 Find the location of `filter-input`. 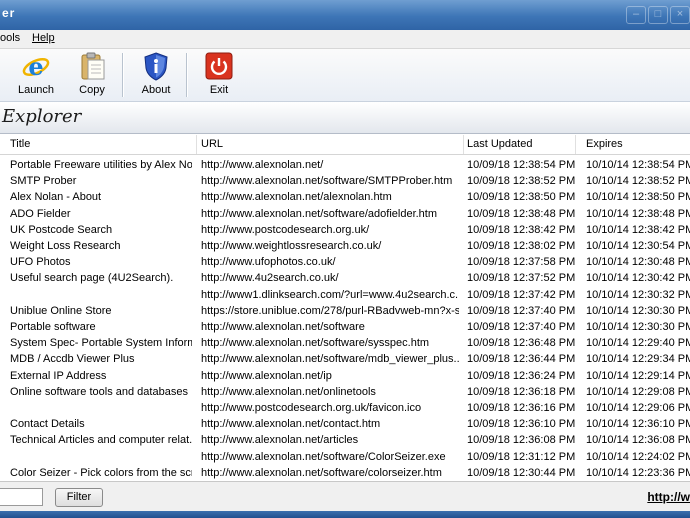

filter-input is located at coordinates (21, 497).